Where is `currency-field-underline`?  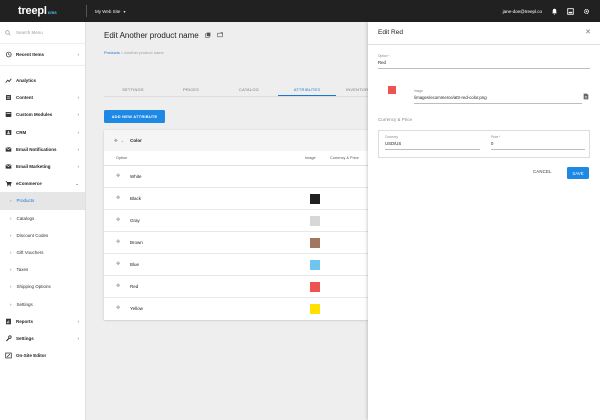
currency-field-underline is located at coordinates (432, 149).